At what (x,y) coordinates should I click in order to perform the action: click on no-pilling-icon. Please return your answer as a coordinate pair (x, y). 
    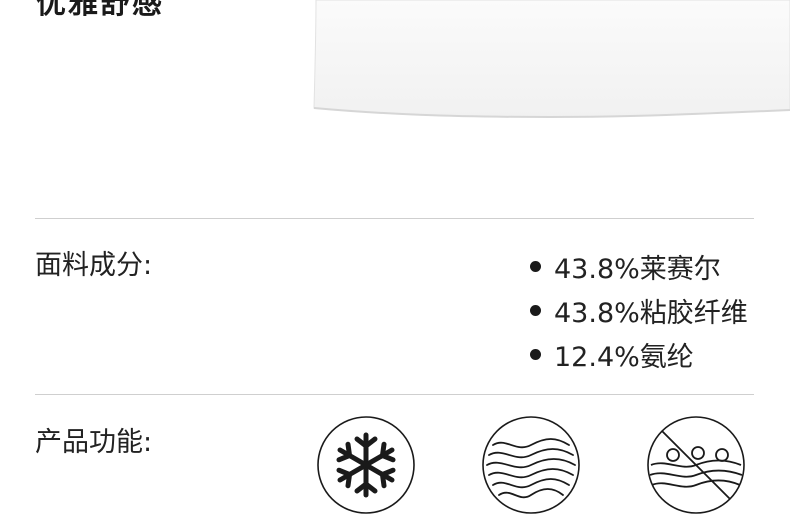
    Looking at the image, I should click on (696, 465).